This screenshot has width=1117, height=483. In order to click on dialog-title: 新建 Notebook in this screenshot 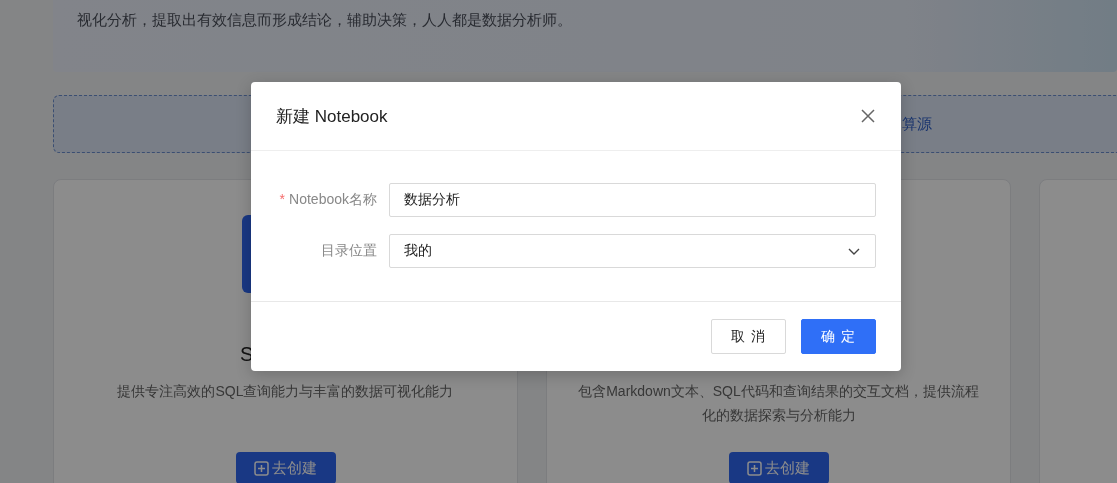, I will do `click(332, 116)`.